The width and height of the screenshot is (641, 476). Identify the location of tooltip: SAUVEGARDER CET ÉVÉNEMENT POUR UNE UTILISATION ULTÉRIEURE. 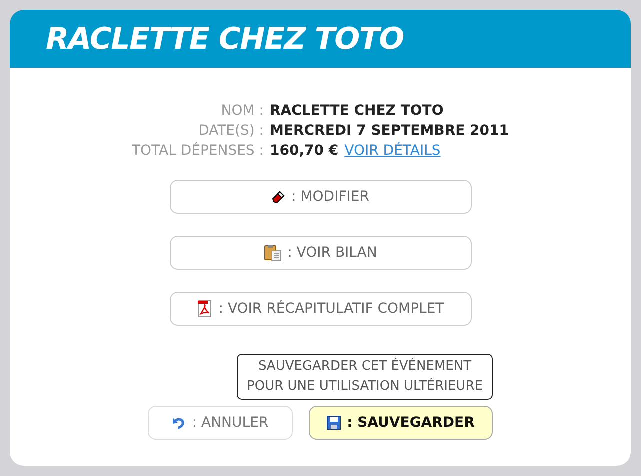
(365, 377).